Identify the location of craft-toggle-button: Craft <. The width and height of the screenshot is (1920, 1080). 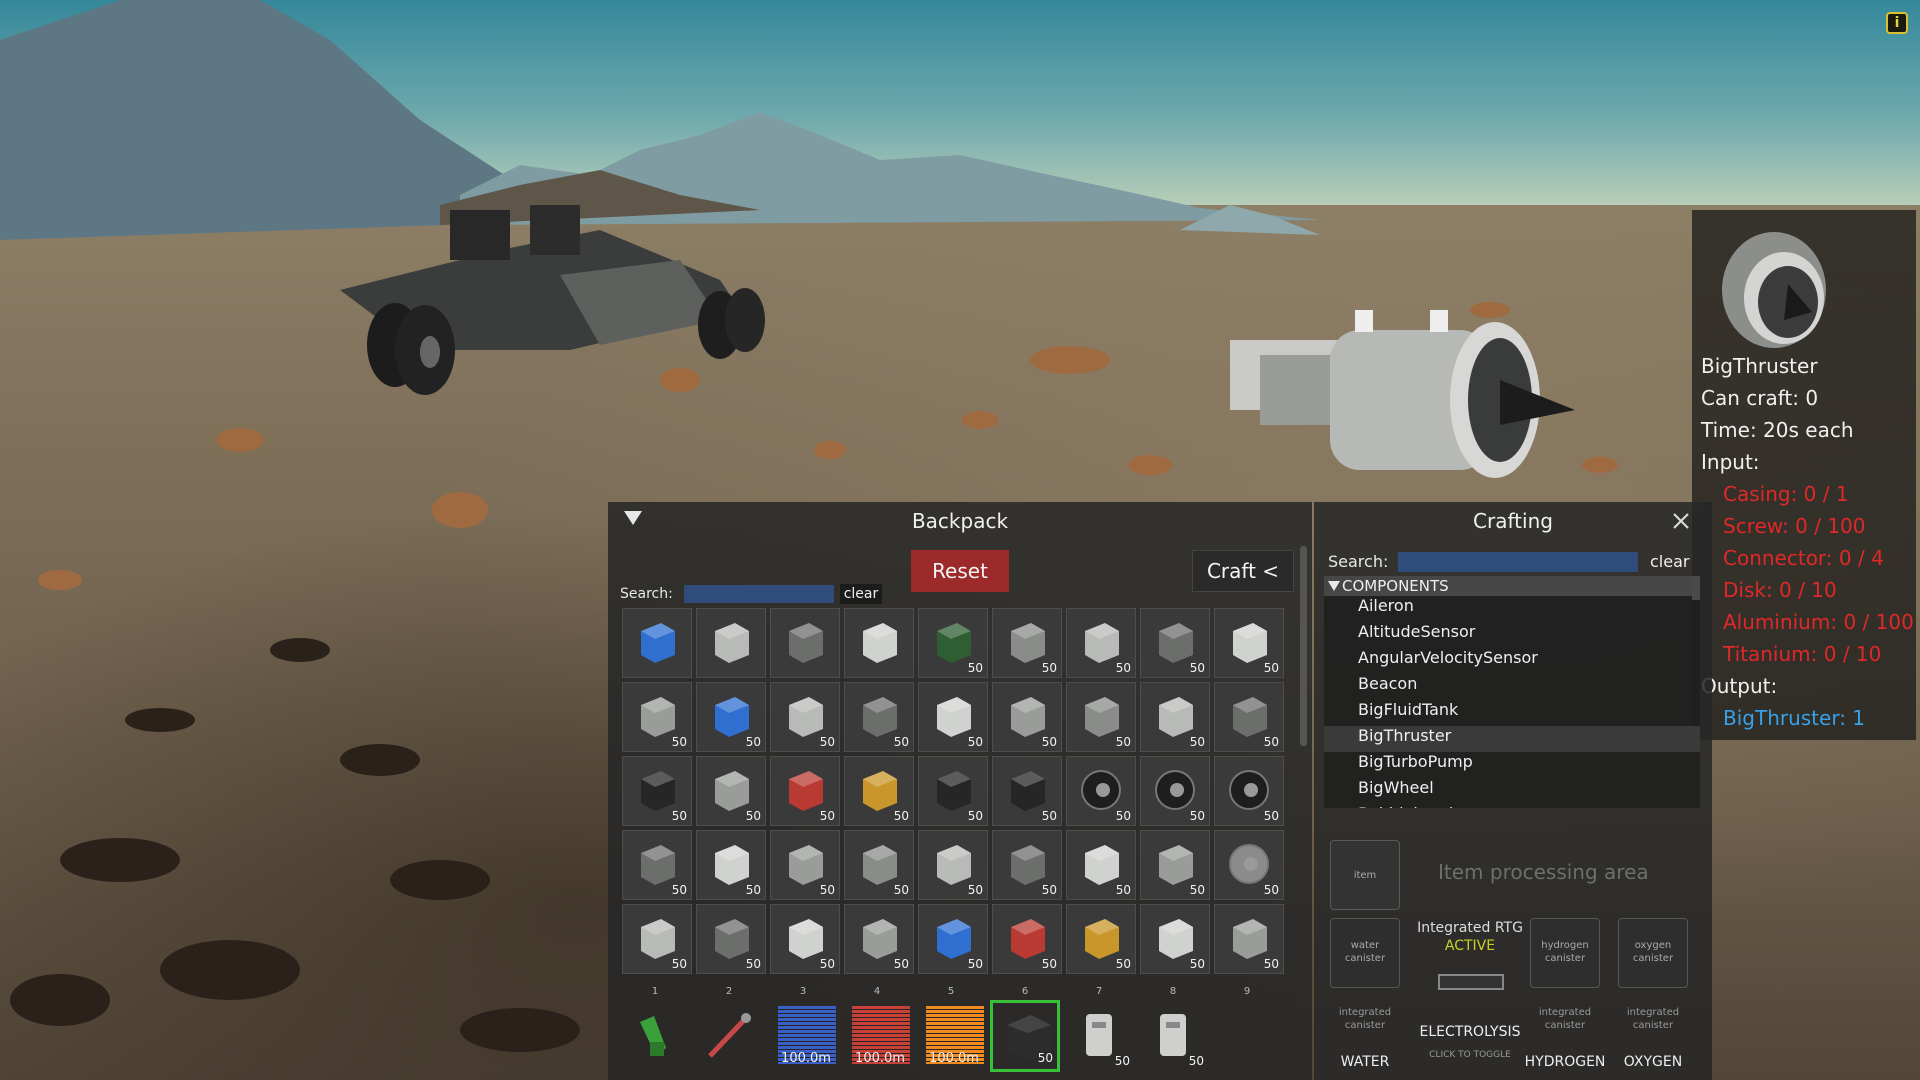
(1243, 571).